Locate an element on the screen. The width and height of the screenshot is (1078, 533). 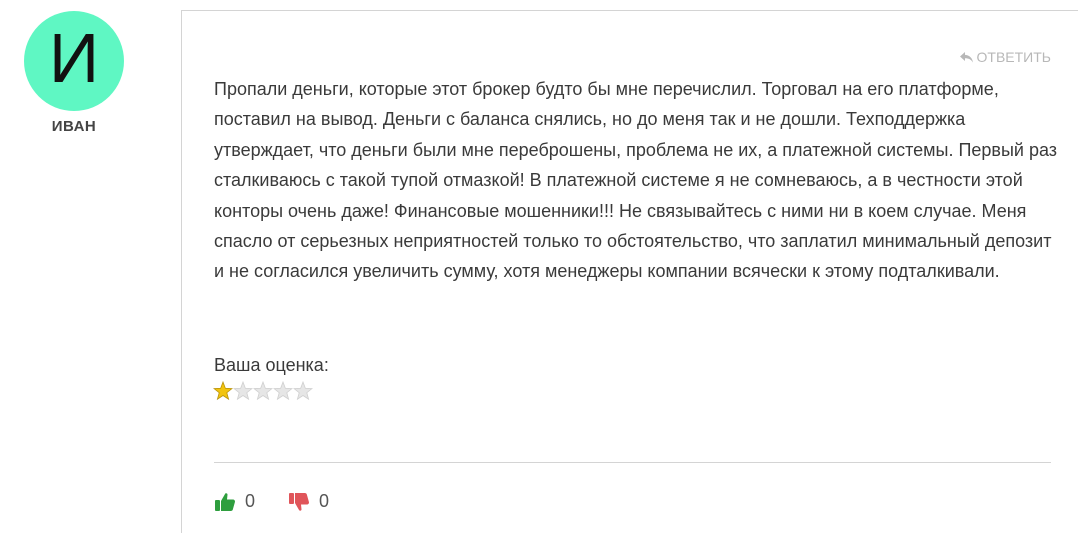
reply-button: ОТВЕТИТЬ is located at coordinates (1005, 57).